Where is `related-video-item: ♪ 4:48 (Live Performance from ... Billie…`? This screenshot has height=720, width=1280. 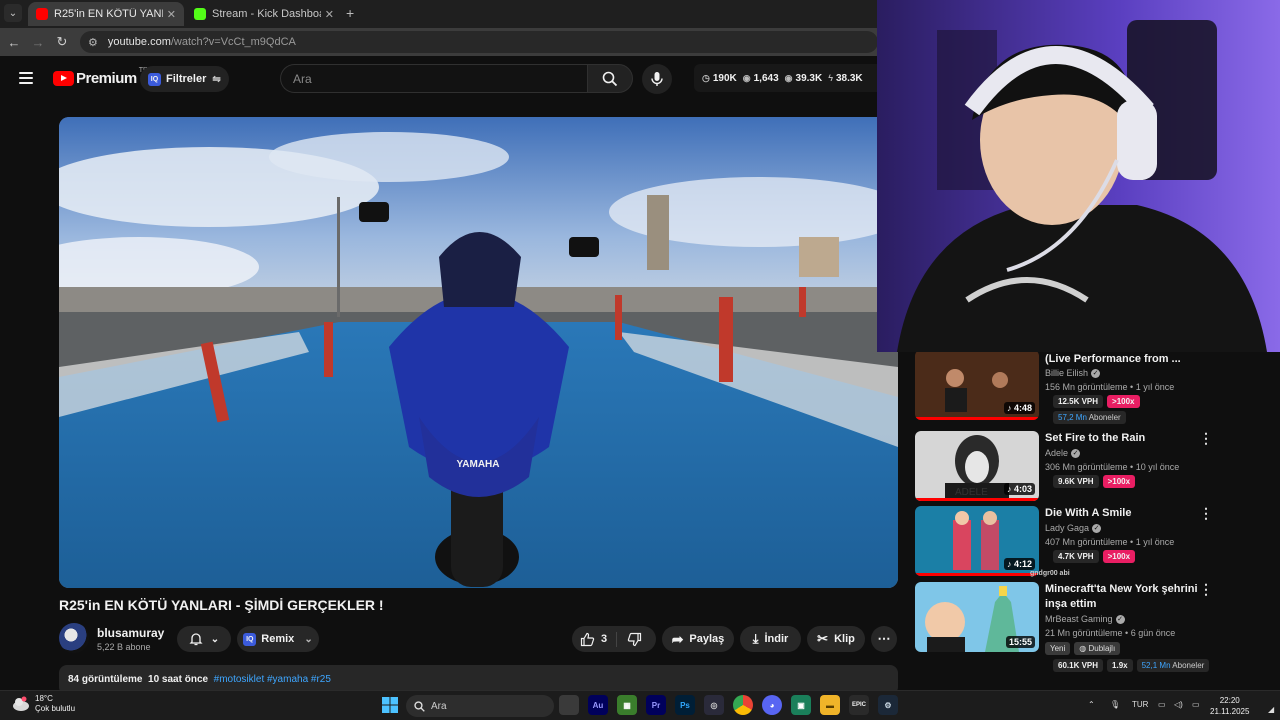
related-video-item: ♪ 4:48 (Live Performance from ... Billie… is located at coordinates (1080, 388).